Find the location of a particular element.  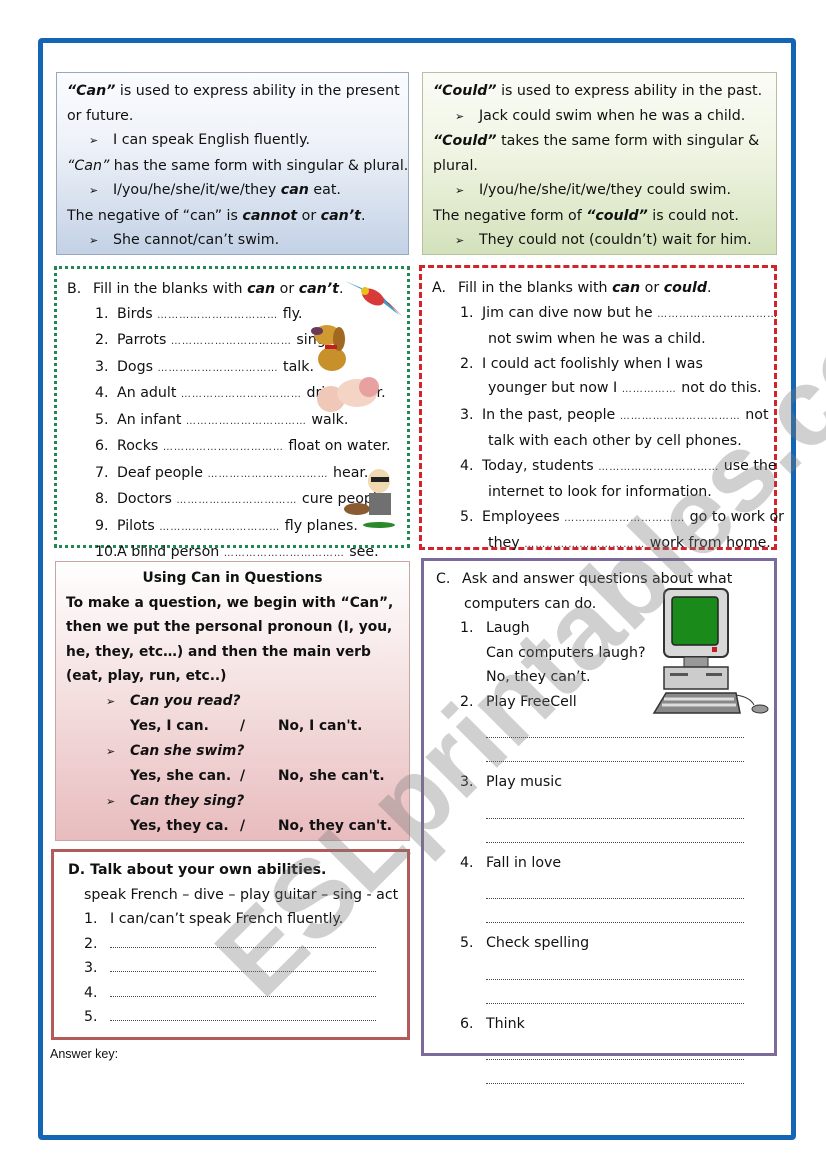

item-label: Fall in love is located at coordinates (524, 862).